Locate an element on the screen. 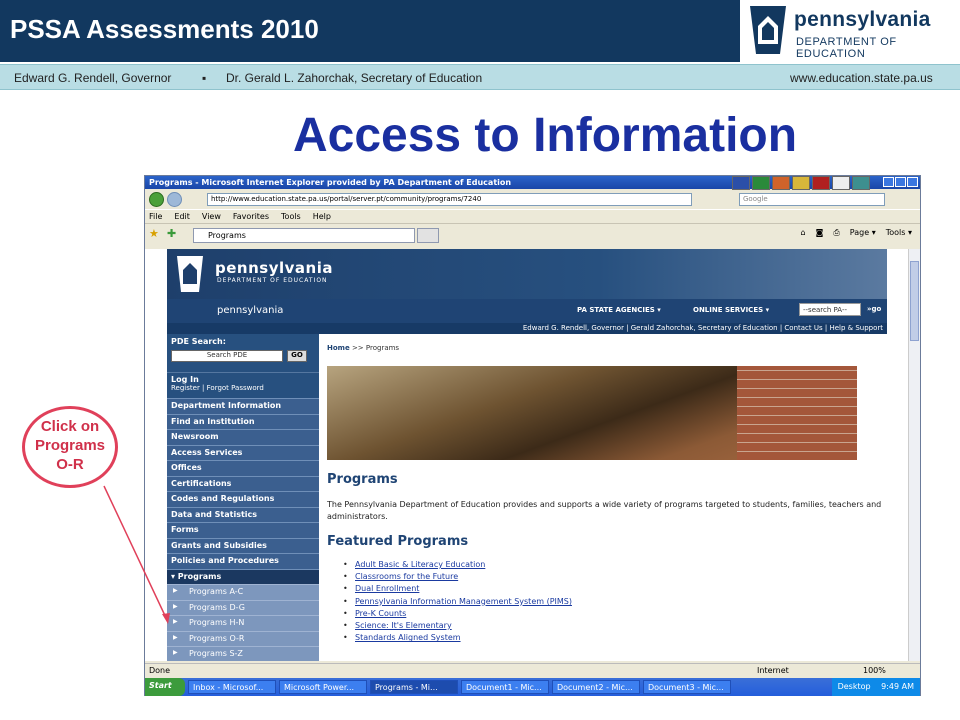 The image size is (960, 720). callout-bubble: Click on Programs O-R is located at coordinates (70, 447).